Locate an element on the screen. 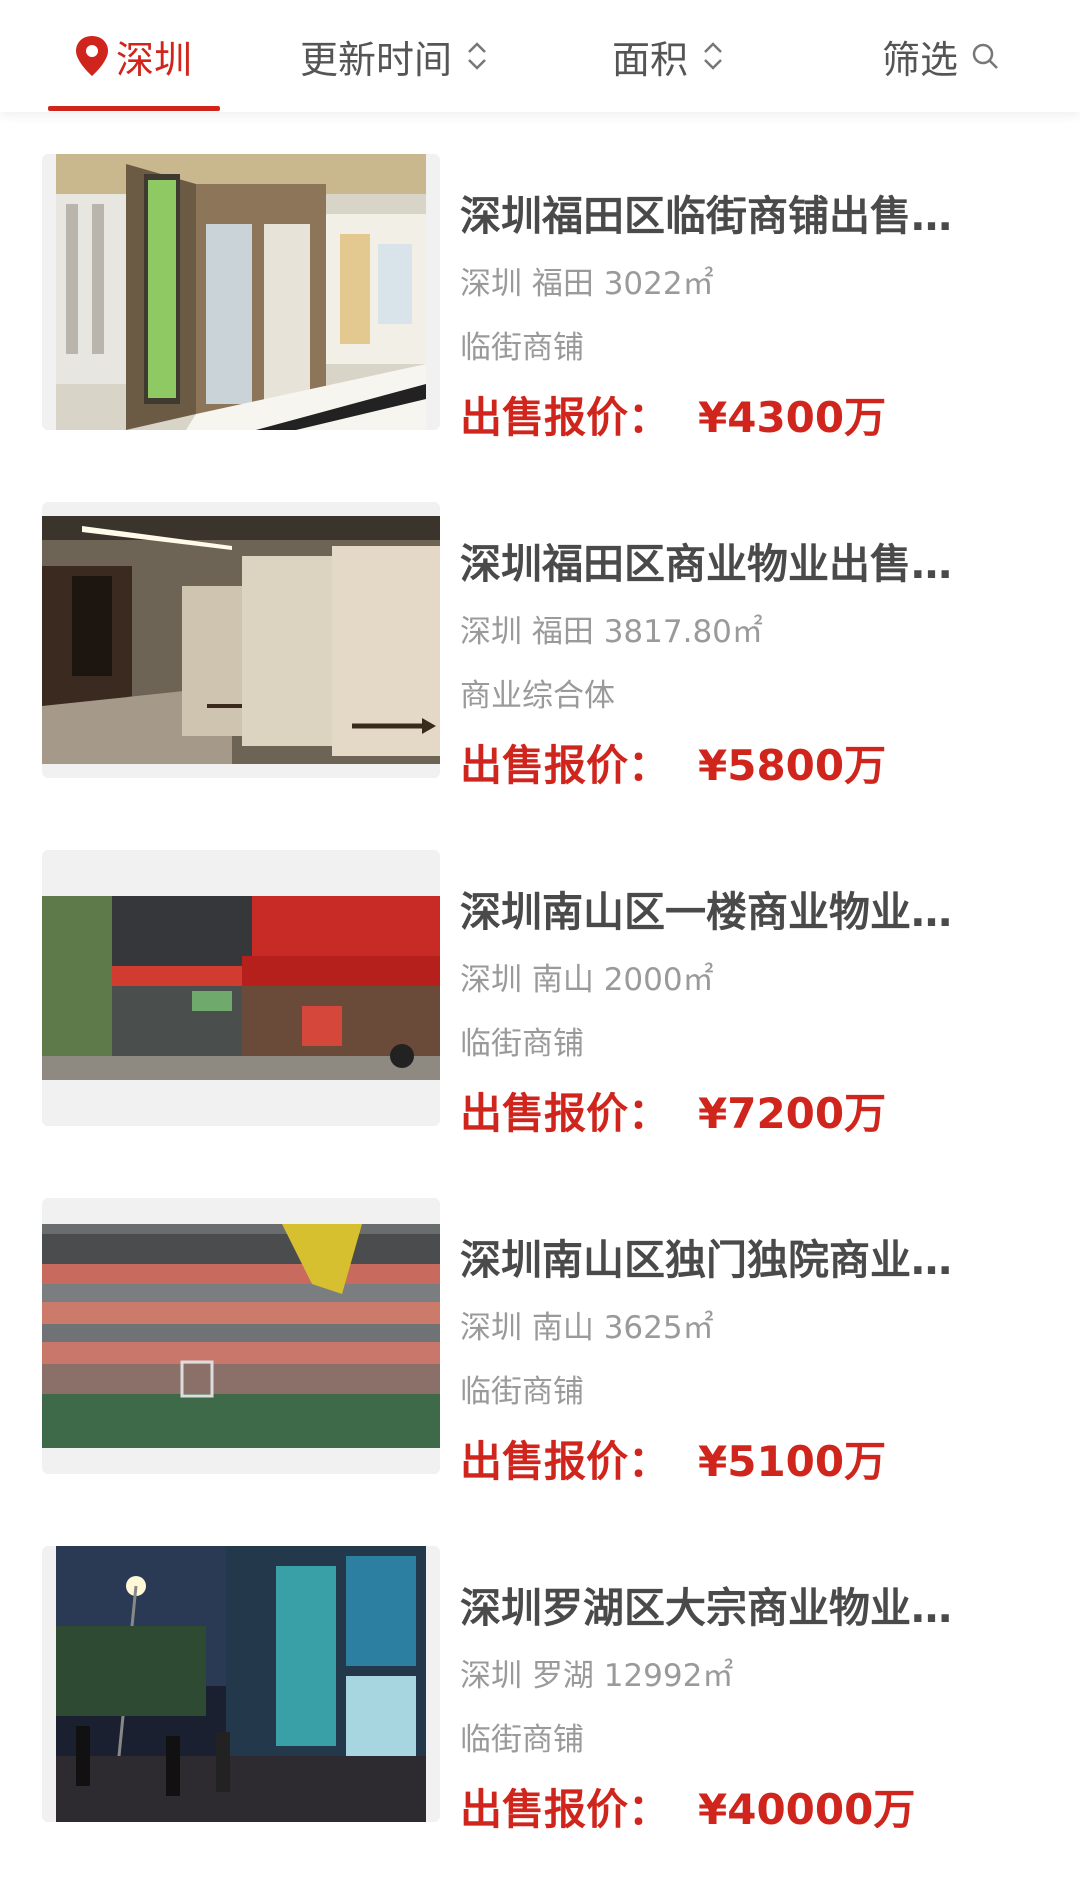 This screenshot has width=1080, height=1883. active-tab-underline is located at coordinates (134, 108).